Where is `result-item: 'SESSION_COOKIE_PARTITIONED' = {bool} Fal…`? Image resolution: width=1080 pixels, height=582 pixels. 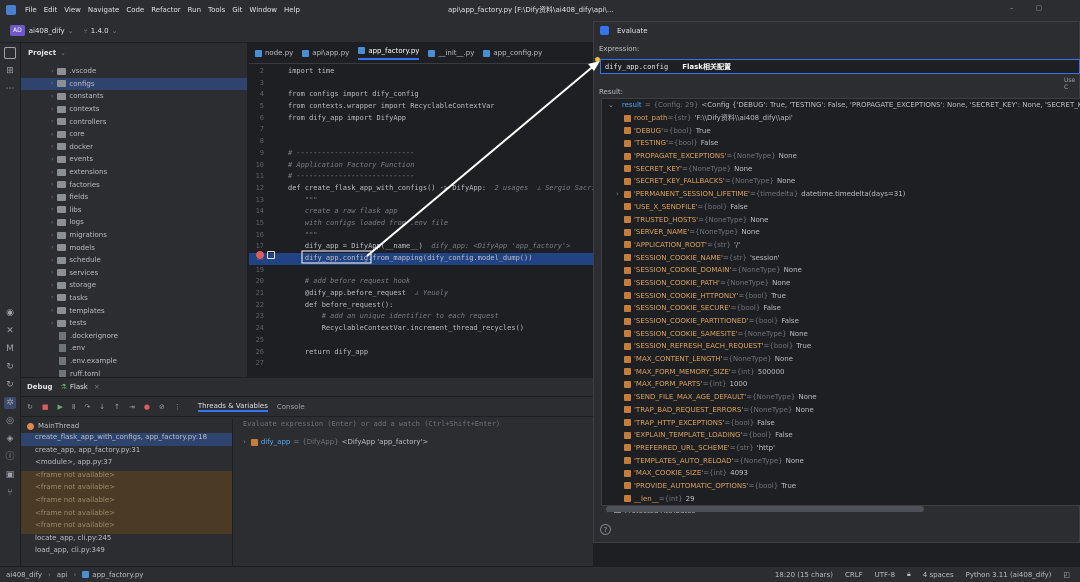
result-item: 'SESSION_COOKIE_PARTITIONED' = {bool} Fal… is located at coordinates (841, 321).